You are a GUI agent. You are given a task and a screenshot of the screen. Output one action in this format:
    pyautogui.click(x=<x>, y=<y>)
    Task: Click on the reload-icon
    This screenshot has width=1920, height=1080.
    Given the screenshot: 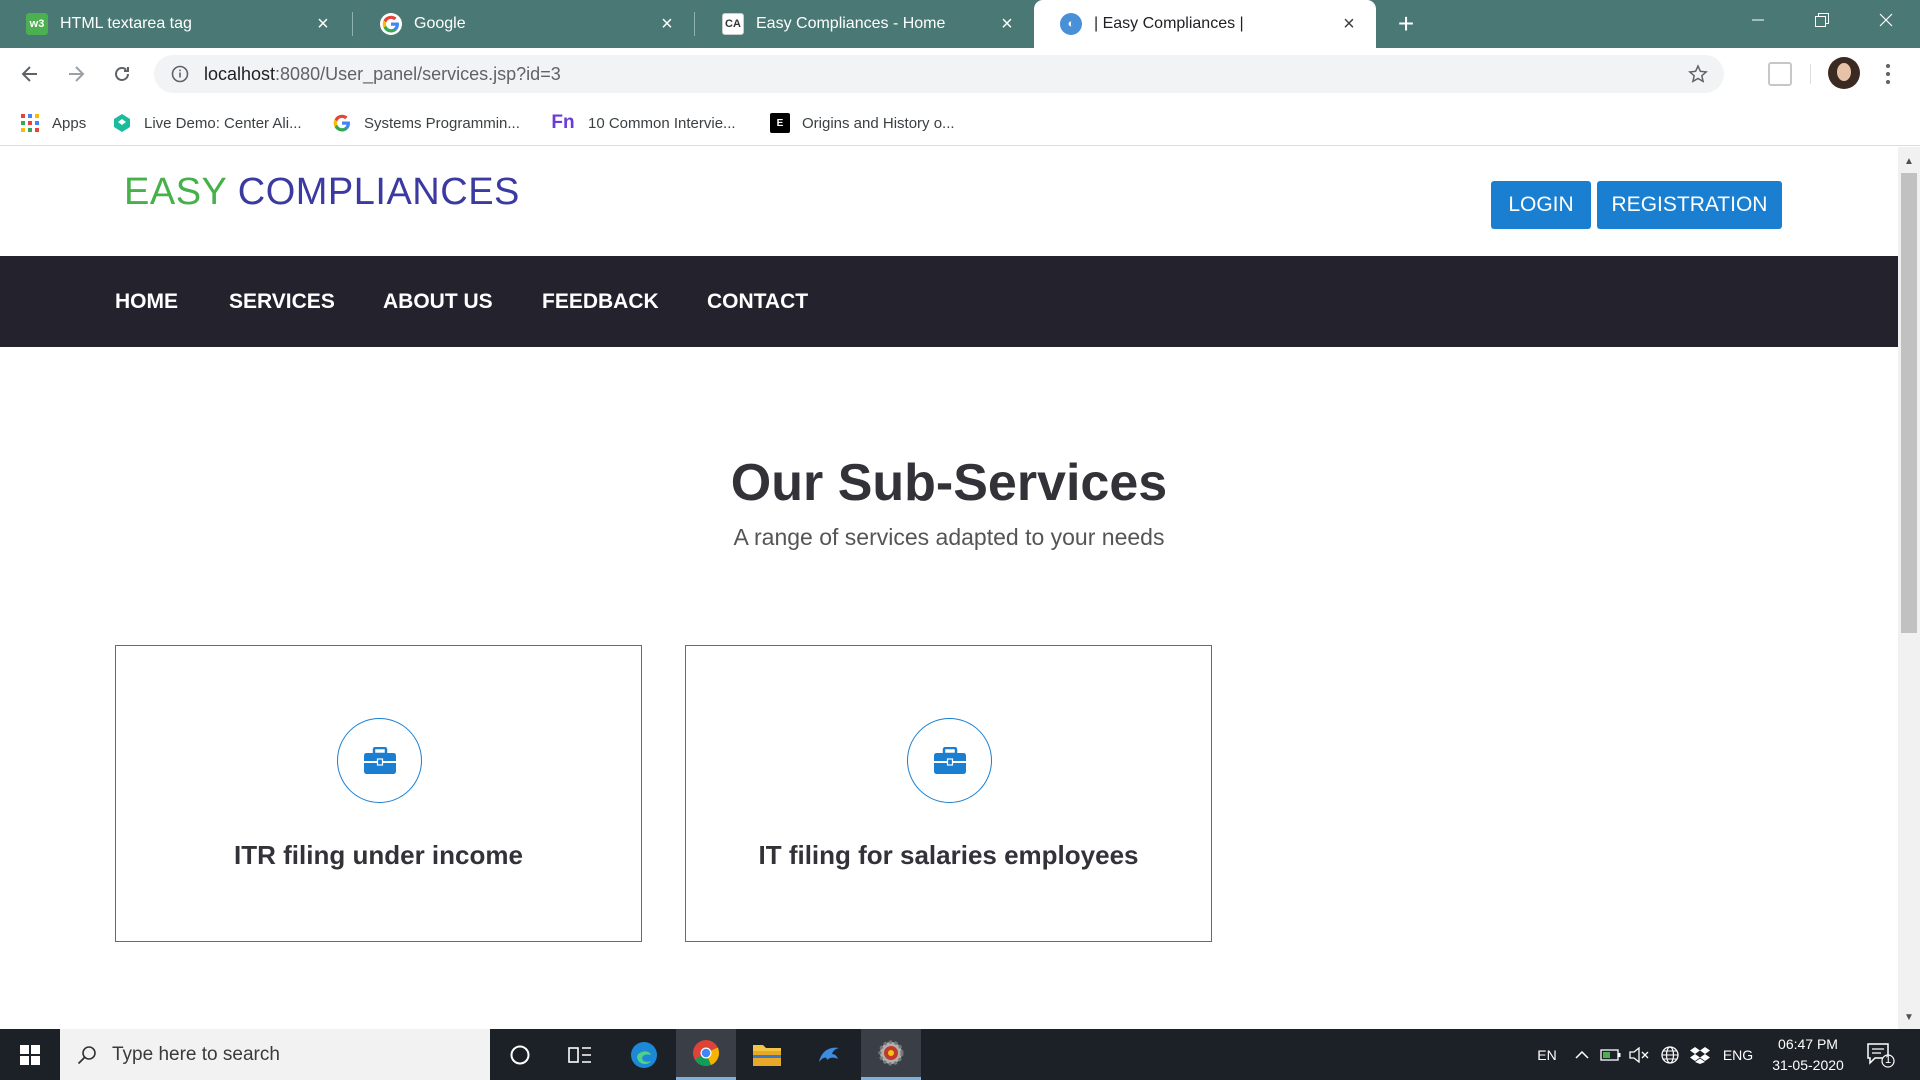 What is the action you would take?
    pyautogui.click(x=122, y=74)
    